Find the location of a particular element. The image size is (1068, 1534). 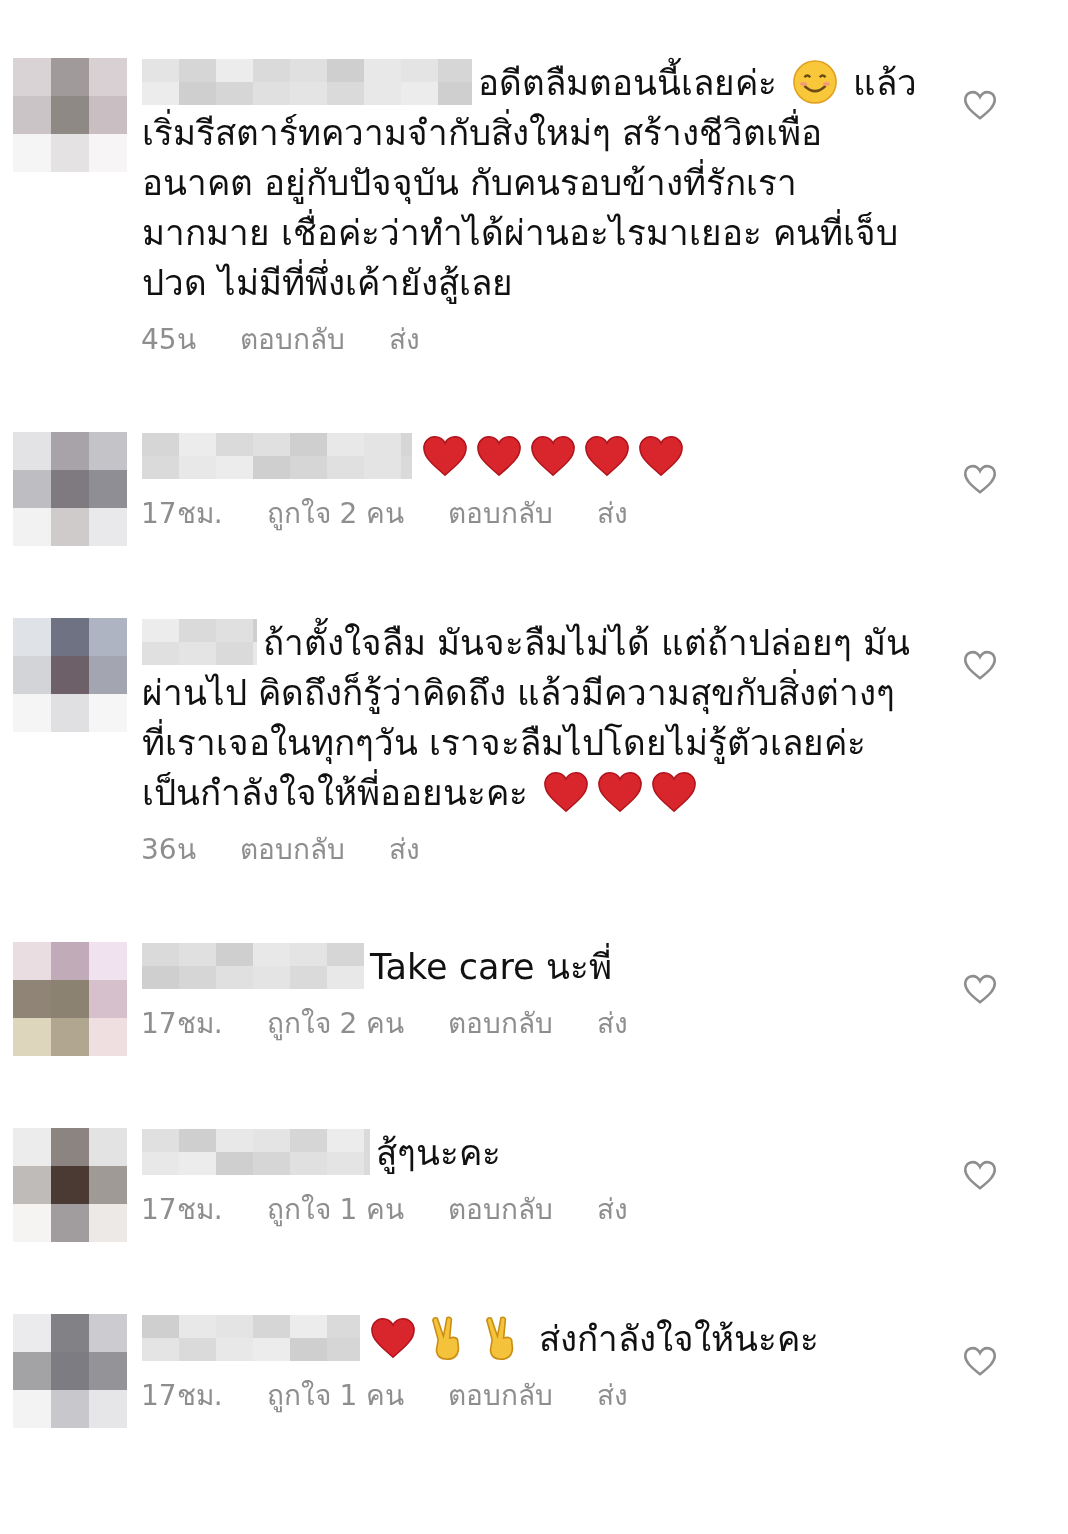

comment-time: 45น is located at coordinates (168, 340).